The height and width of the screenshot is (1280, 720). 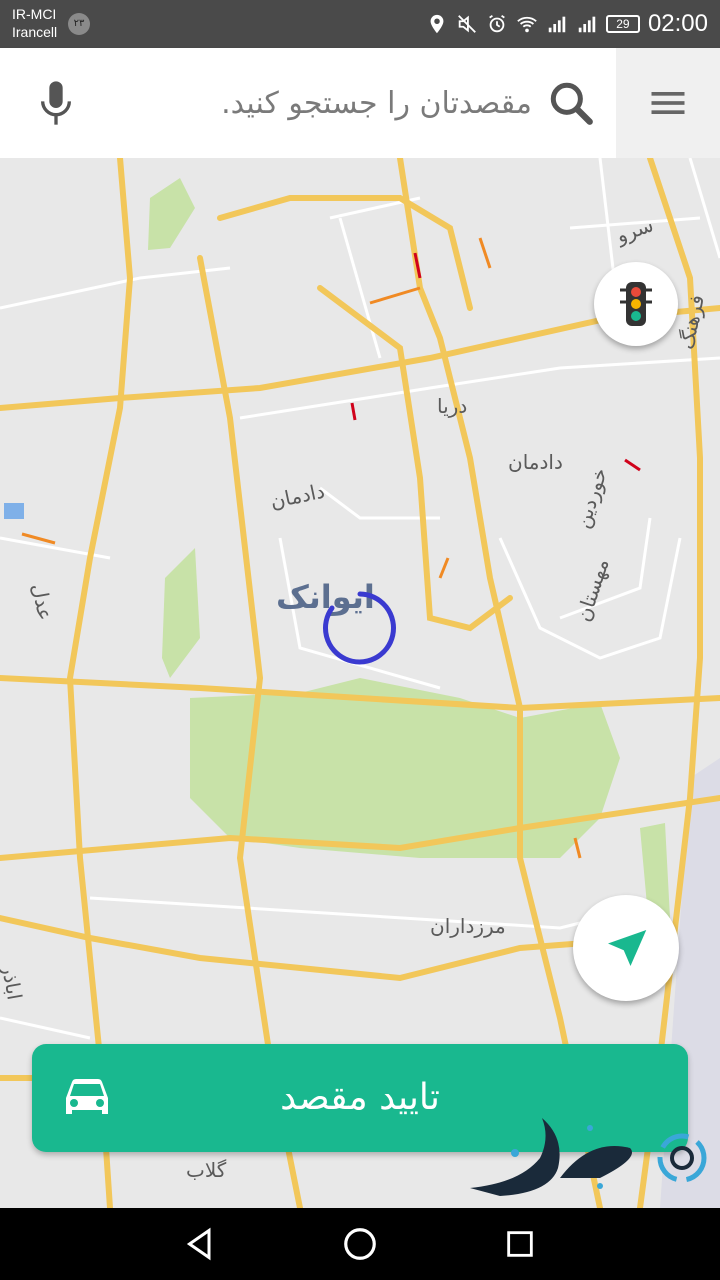 I want to click on traffic-layer-button, so click(x=636, y=304).